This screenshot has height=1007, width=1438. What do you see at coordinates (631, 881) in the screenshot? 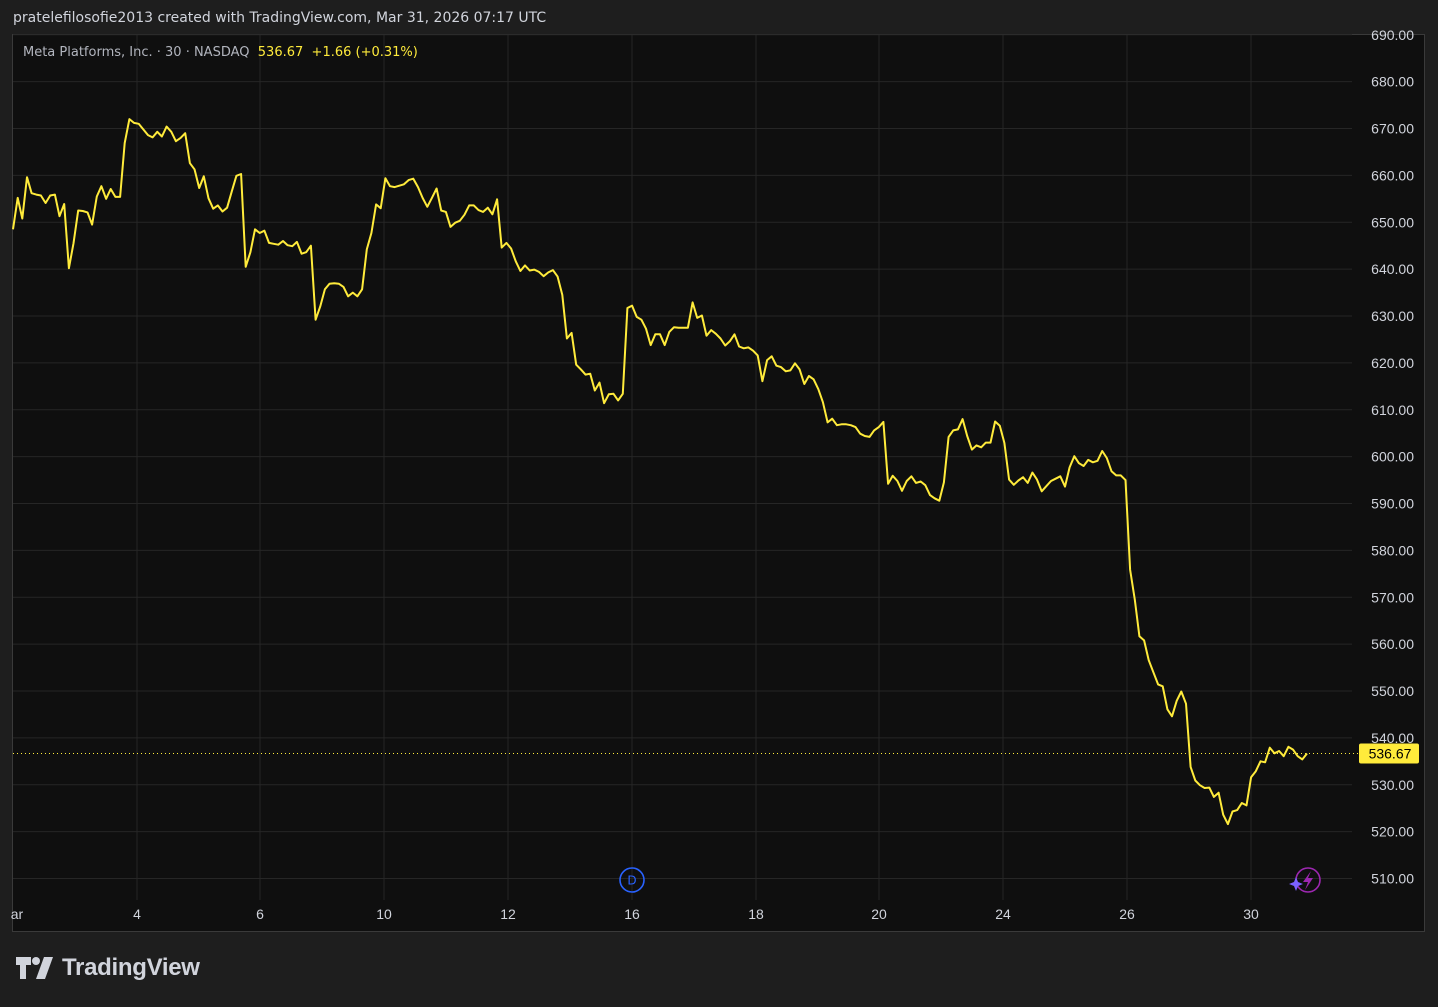
I see `dividend-marker-label: D` at bounding box center [631, 881].